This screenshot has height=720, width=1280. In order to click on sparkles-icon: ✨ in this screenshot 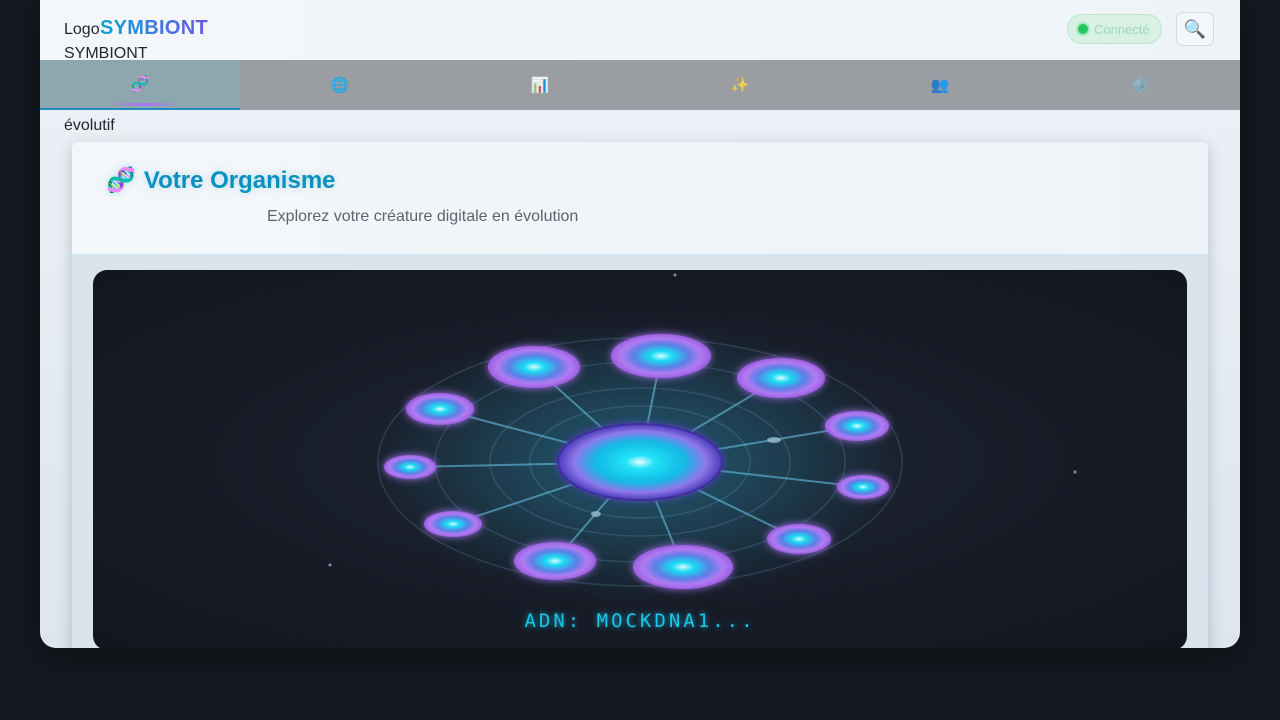, I will do `click(740, 85)`.